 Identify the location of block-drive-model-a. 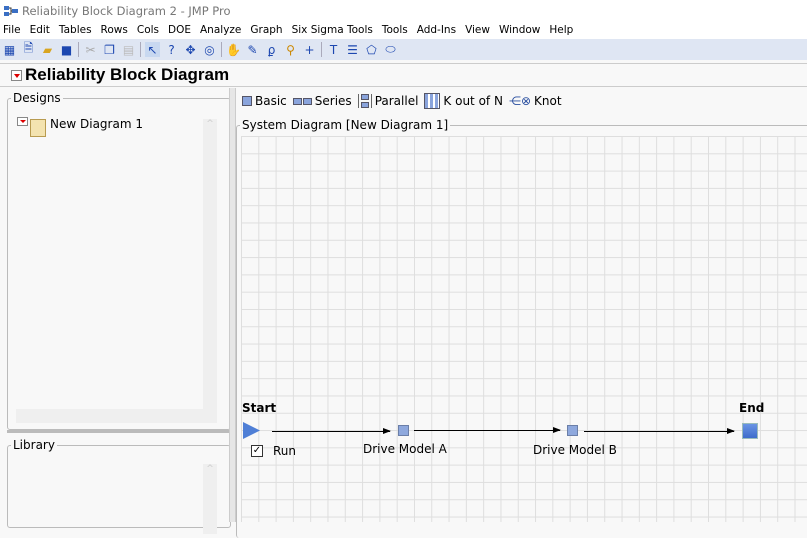
(403, 430).